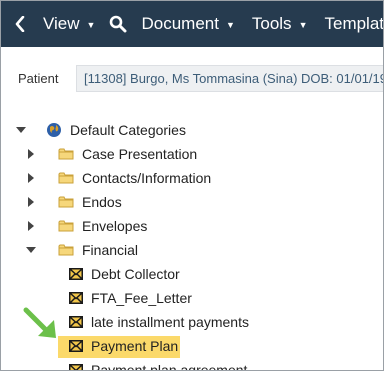  Describe the element at coordinates (180, 23) in the screenshot. I see `document-menu-label: Document` at that location.